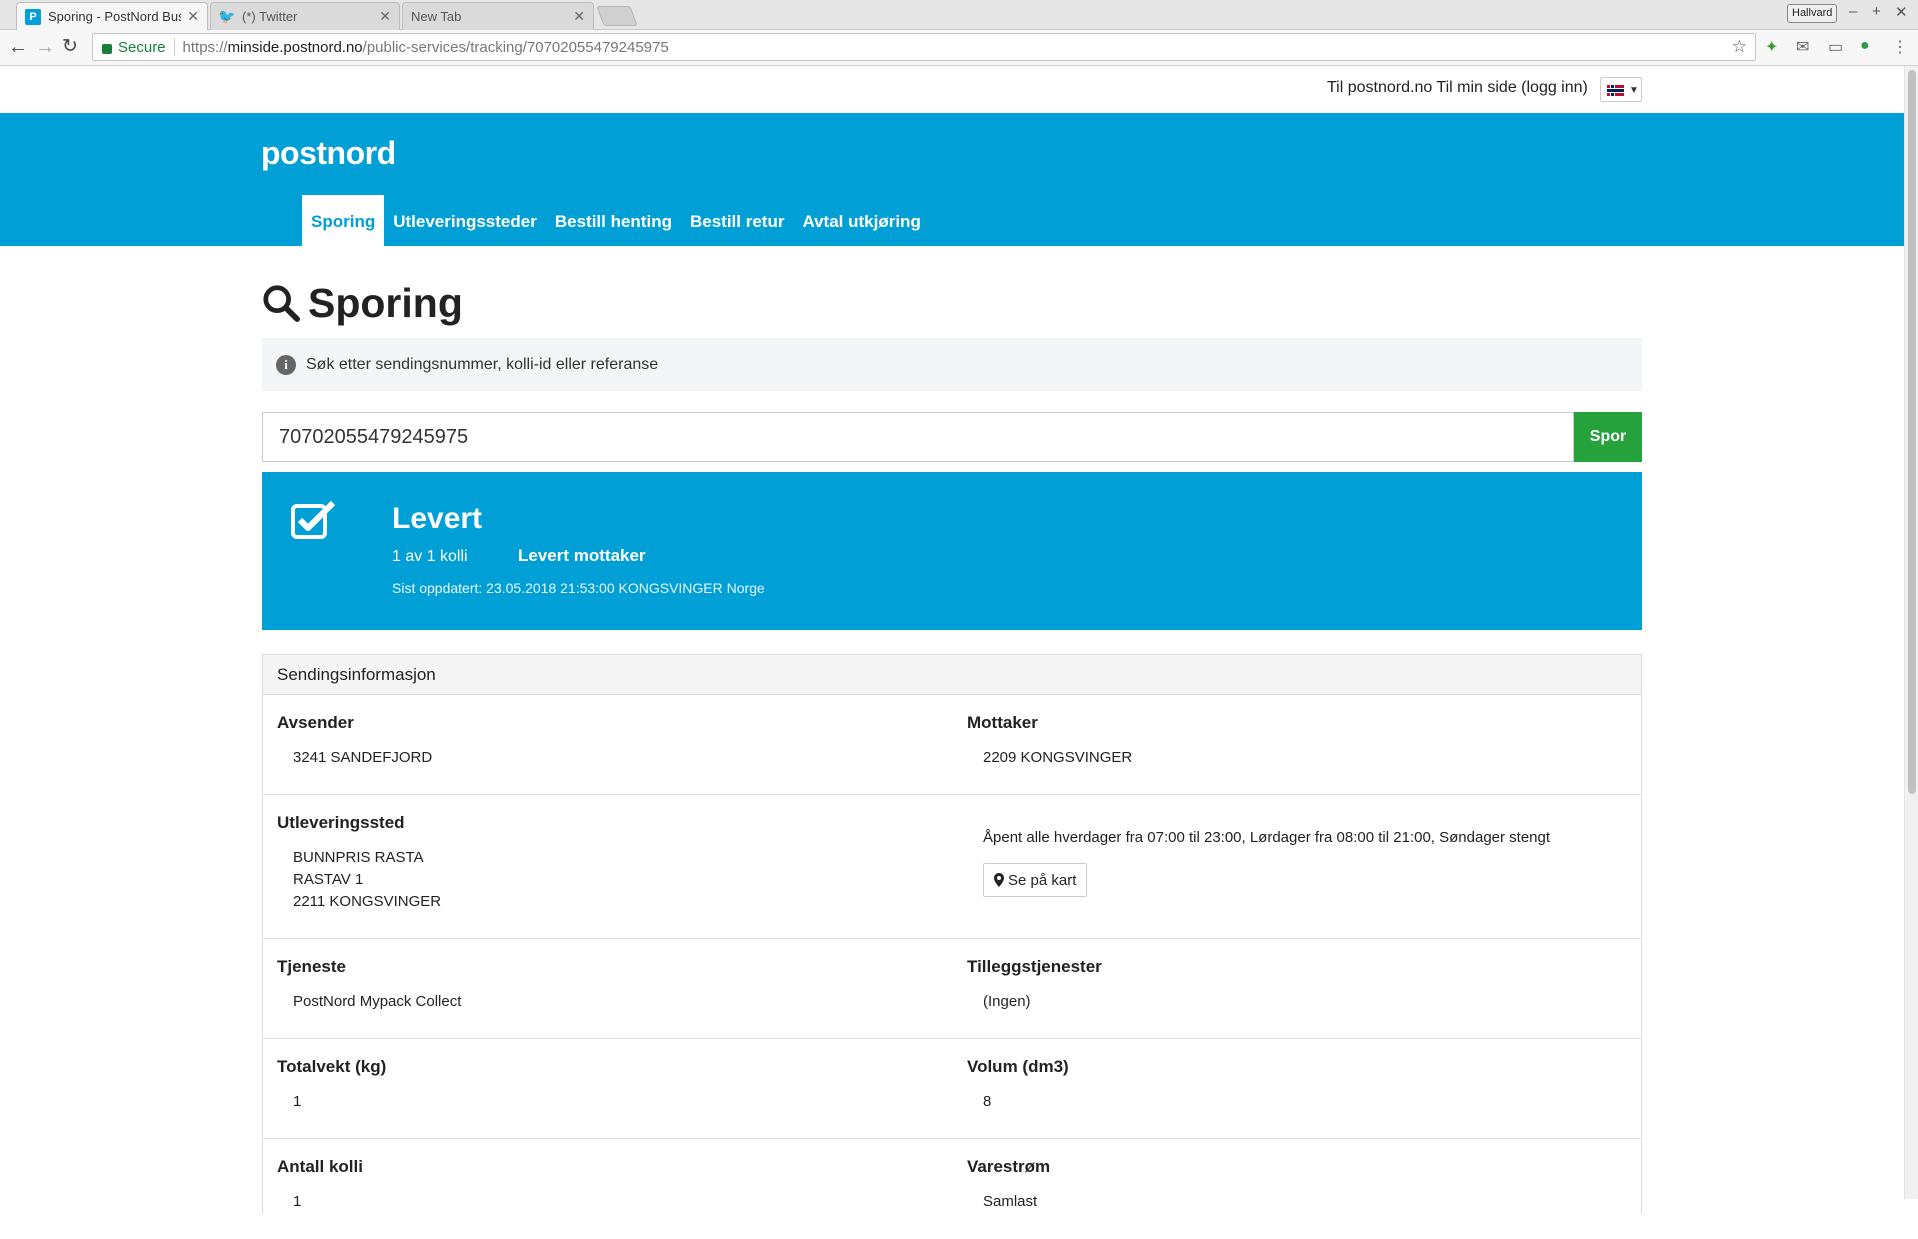 The image size is (1918, 1239). What do you see at coordinates (33, 16) in the screenshot?
I see `postnord-favicon-icon: P` at bounding box center [33, 16].